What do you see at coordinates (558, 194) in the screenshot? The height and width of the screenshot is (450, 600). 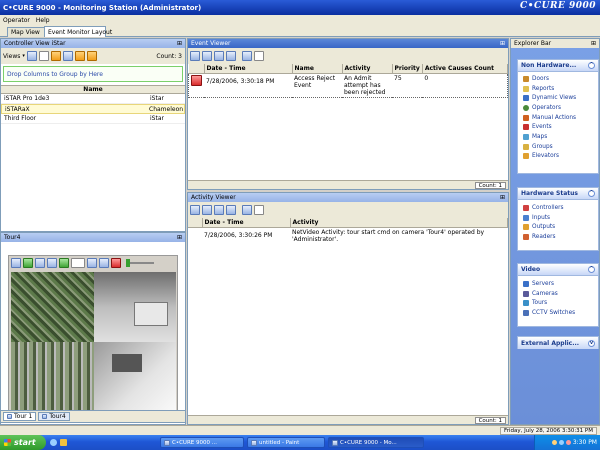 I see `group-header: Hardware Status ^` at bounding box center [558, 194].